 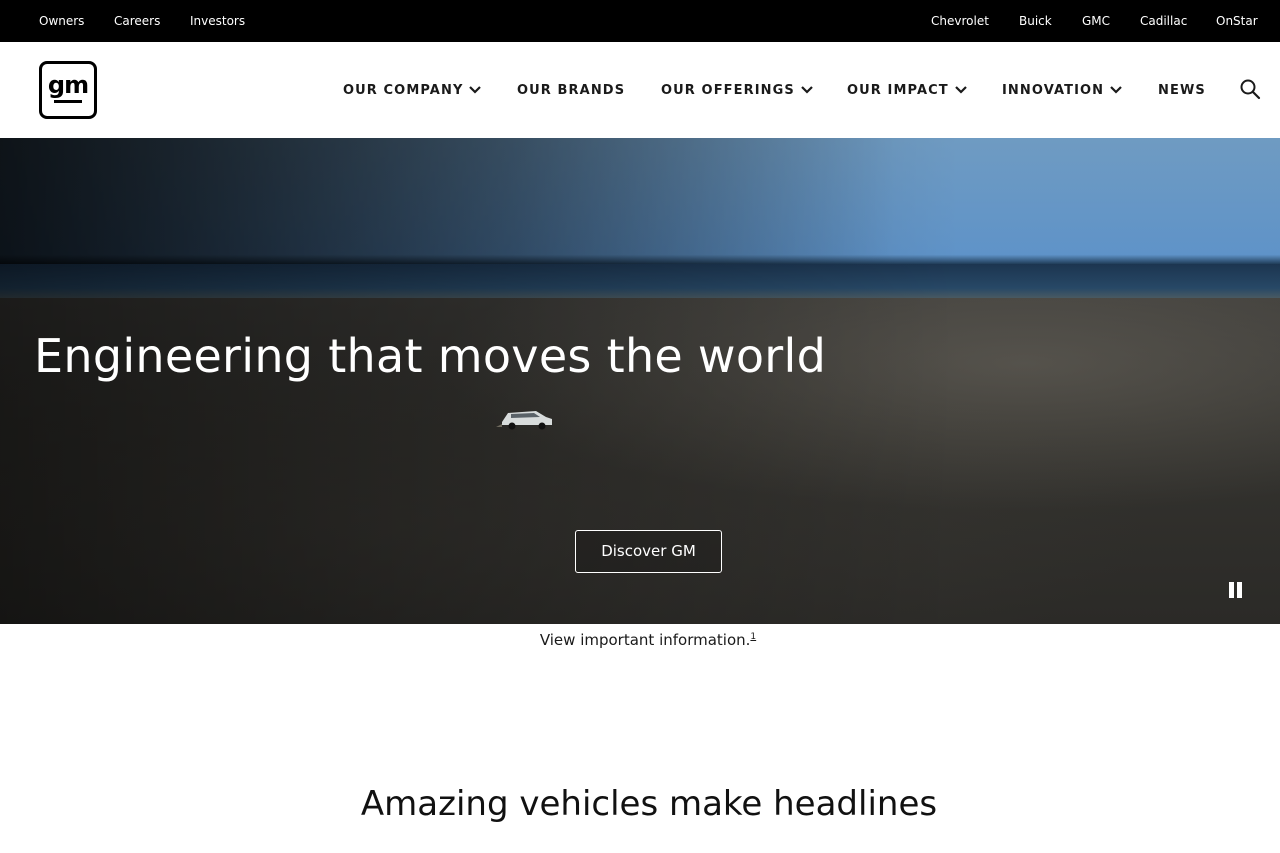 I want to click on gm-logo: gm, so click(x=68, y=90).